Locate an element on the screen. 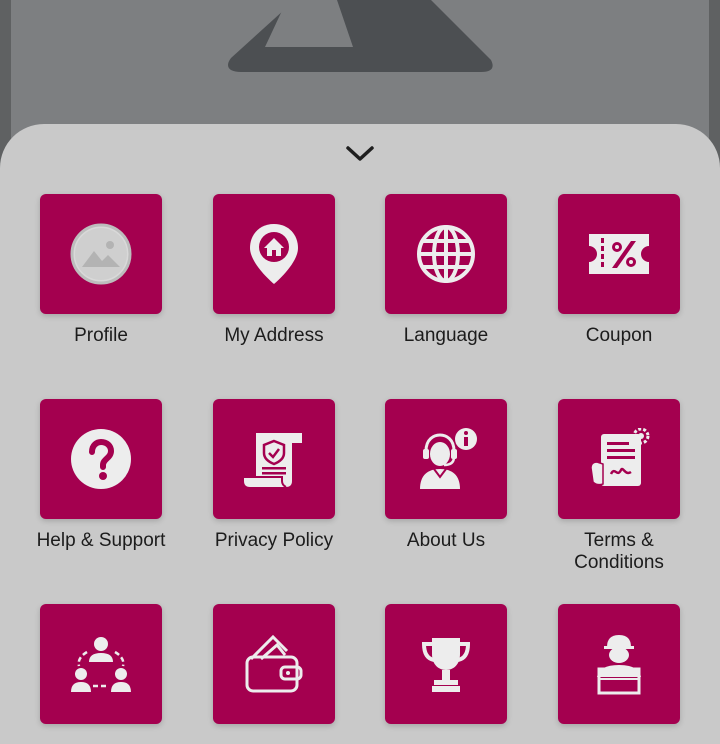  help-support-tile is located at coordinates (101, 459).